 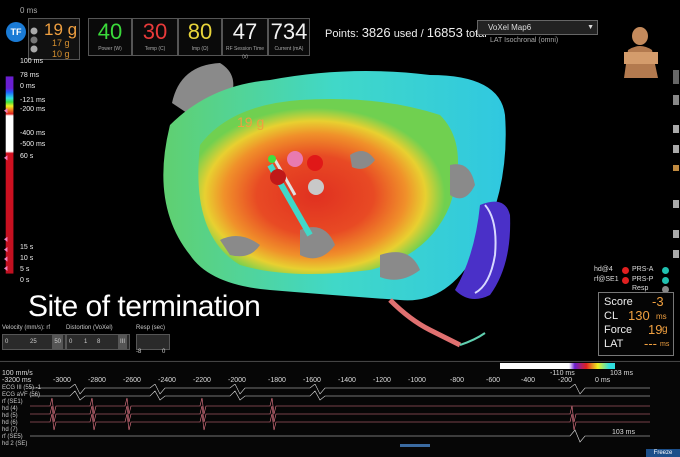 What do you see at coordinates (621, 373) in the screenshot?
I see `marker-label: 103 ms` at bounding box center [621, 373].